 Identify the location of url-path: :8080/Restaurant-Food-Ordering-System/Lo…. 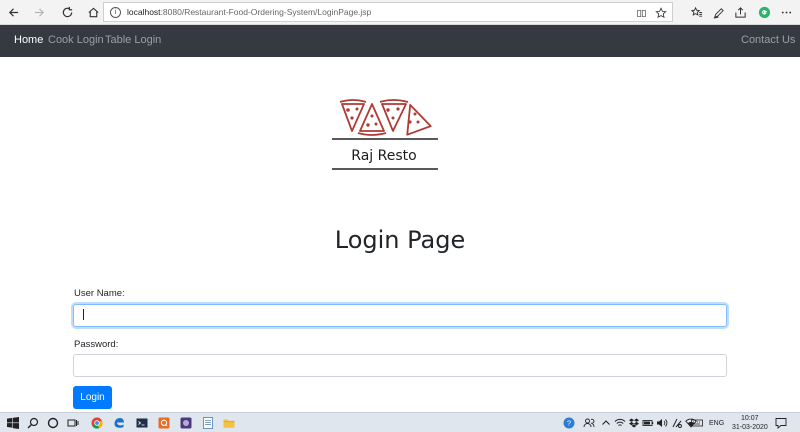
(266, 12).